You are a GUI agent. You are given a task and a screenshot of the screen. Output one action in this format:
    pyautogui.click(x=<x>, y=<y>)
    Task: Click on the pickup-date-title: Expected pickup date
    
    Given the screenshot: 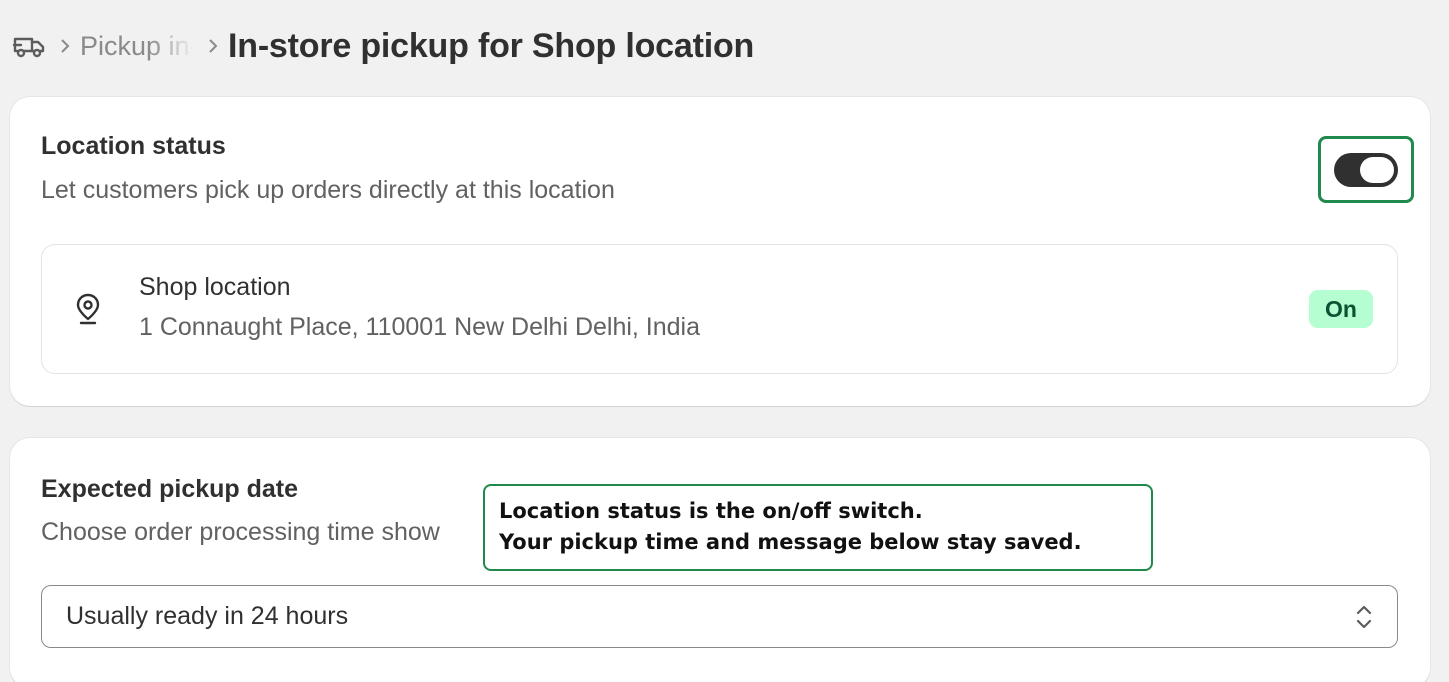 What is the action you would take?
    pyautogui.click(x=170, y=489)
    